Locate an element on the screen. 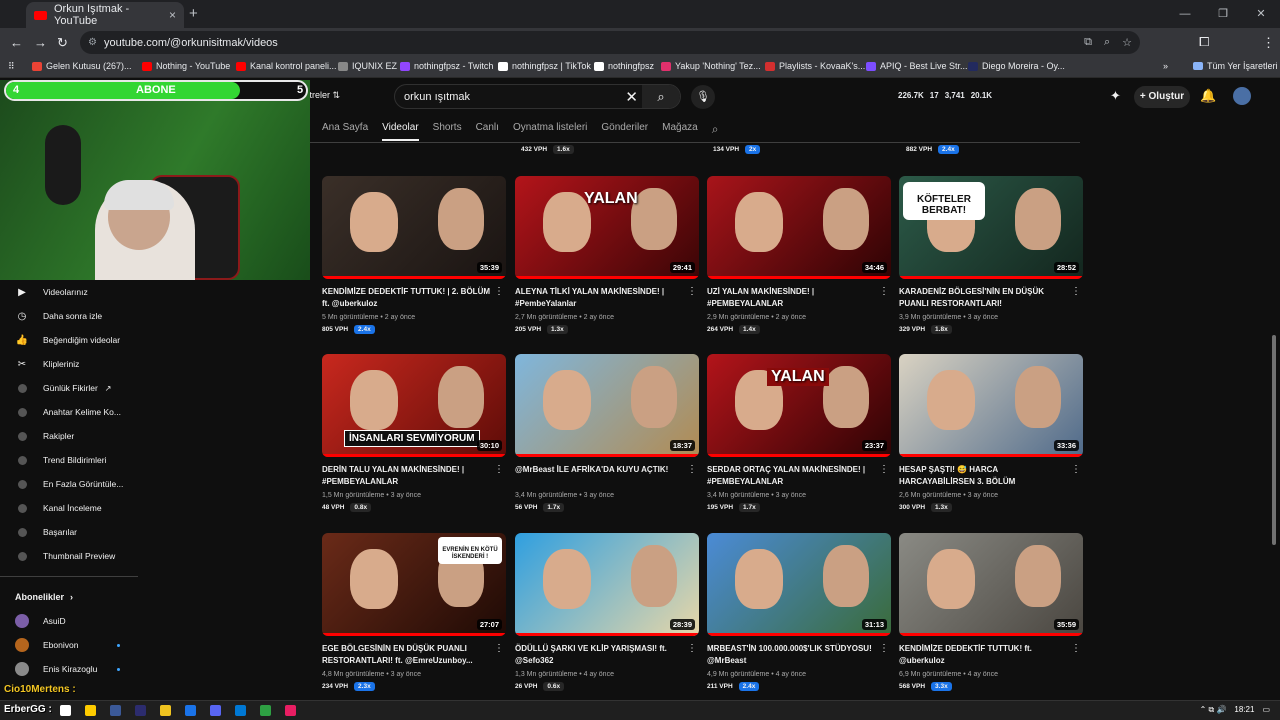 Image resolution: width=1280 pixels, height=720 pixels. search-icon: ⌕ is located at coordinates (661, 96).